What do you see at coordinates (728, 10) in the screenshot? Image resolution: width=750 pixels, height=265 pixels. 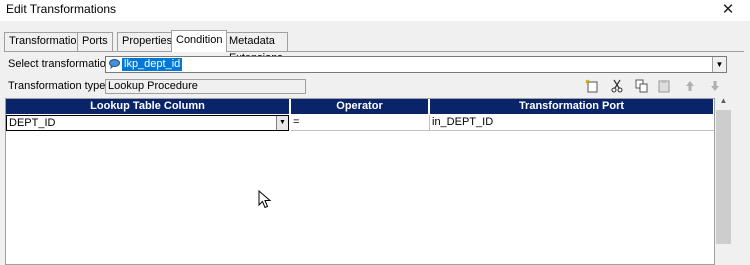 I see `close-icon: ✕` at bounding box center [728, 10].